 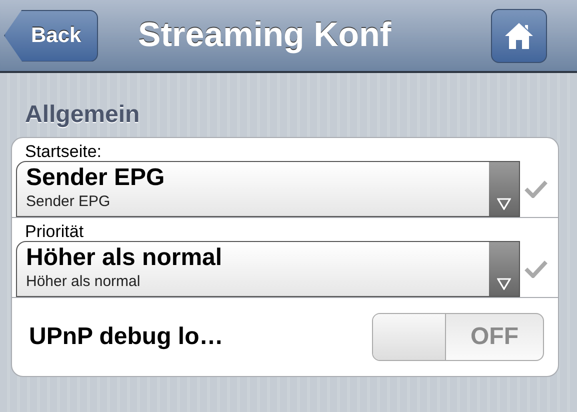 I want to click on house-icon, so click(x=519, y=36).